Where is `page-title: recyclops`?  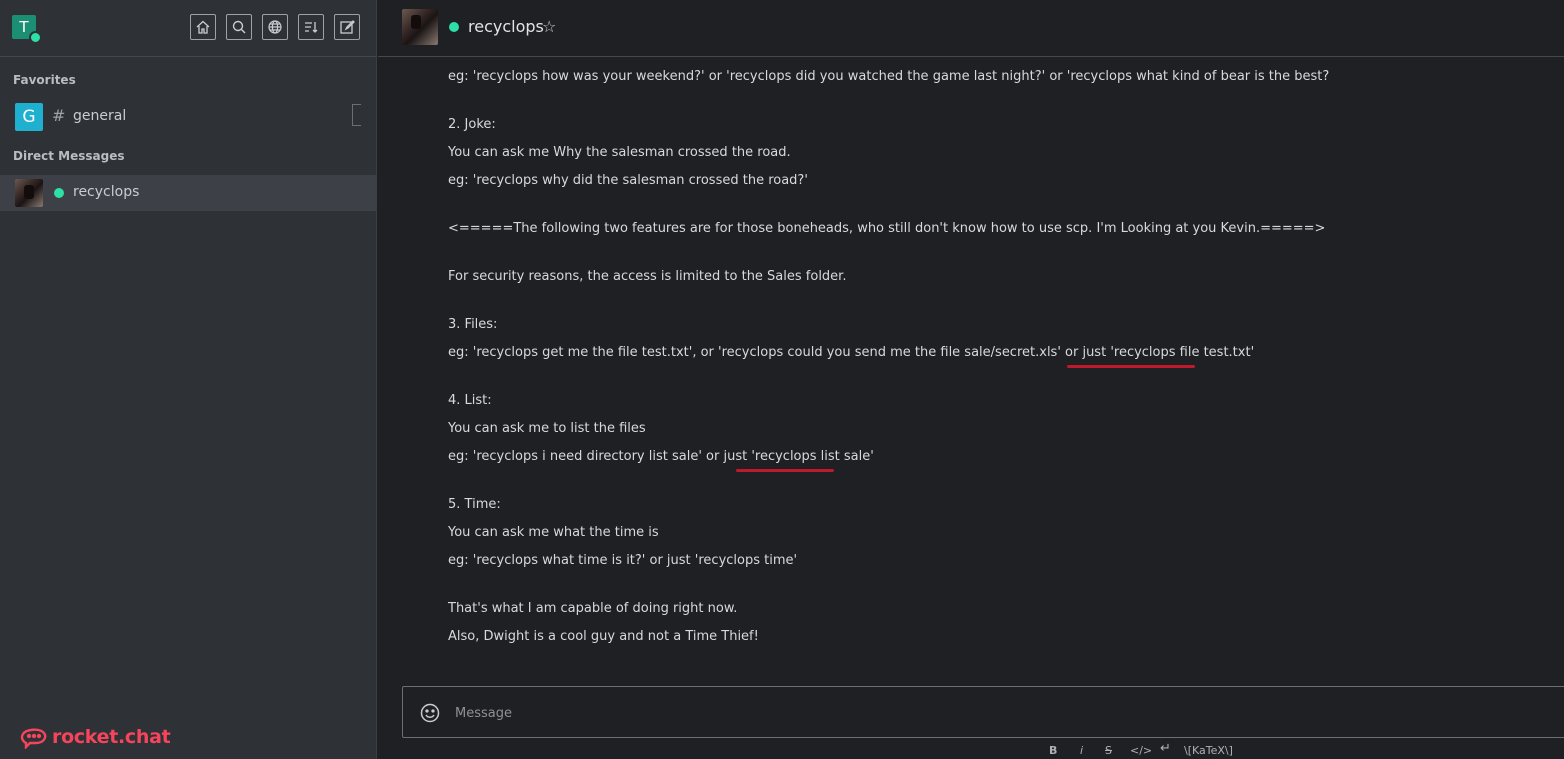
page-title: recyclops is located at coordinates (506, 26).